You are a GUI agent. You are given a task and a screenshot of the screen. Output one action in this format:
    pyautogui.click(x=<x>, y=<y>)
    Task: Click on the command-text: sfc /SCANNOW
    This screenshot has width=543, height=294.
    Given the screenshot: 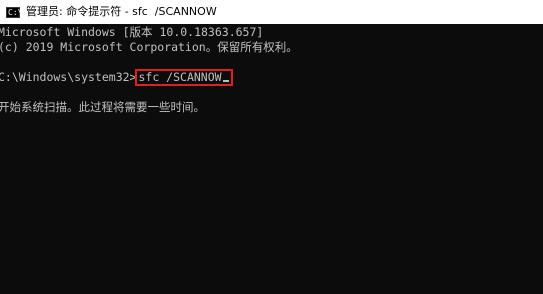 What is the action you would take?
    pyautogui.click(x=180, y=77)
    